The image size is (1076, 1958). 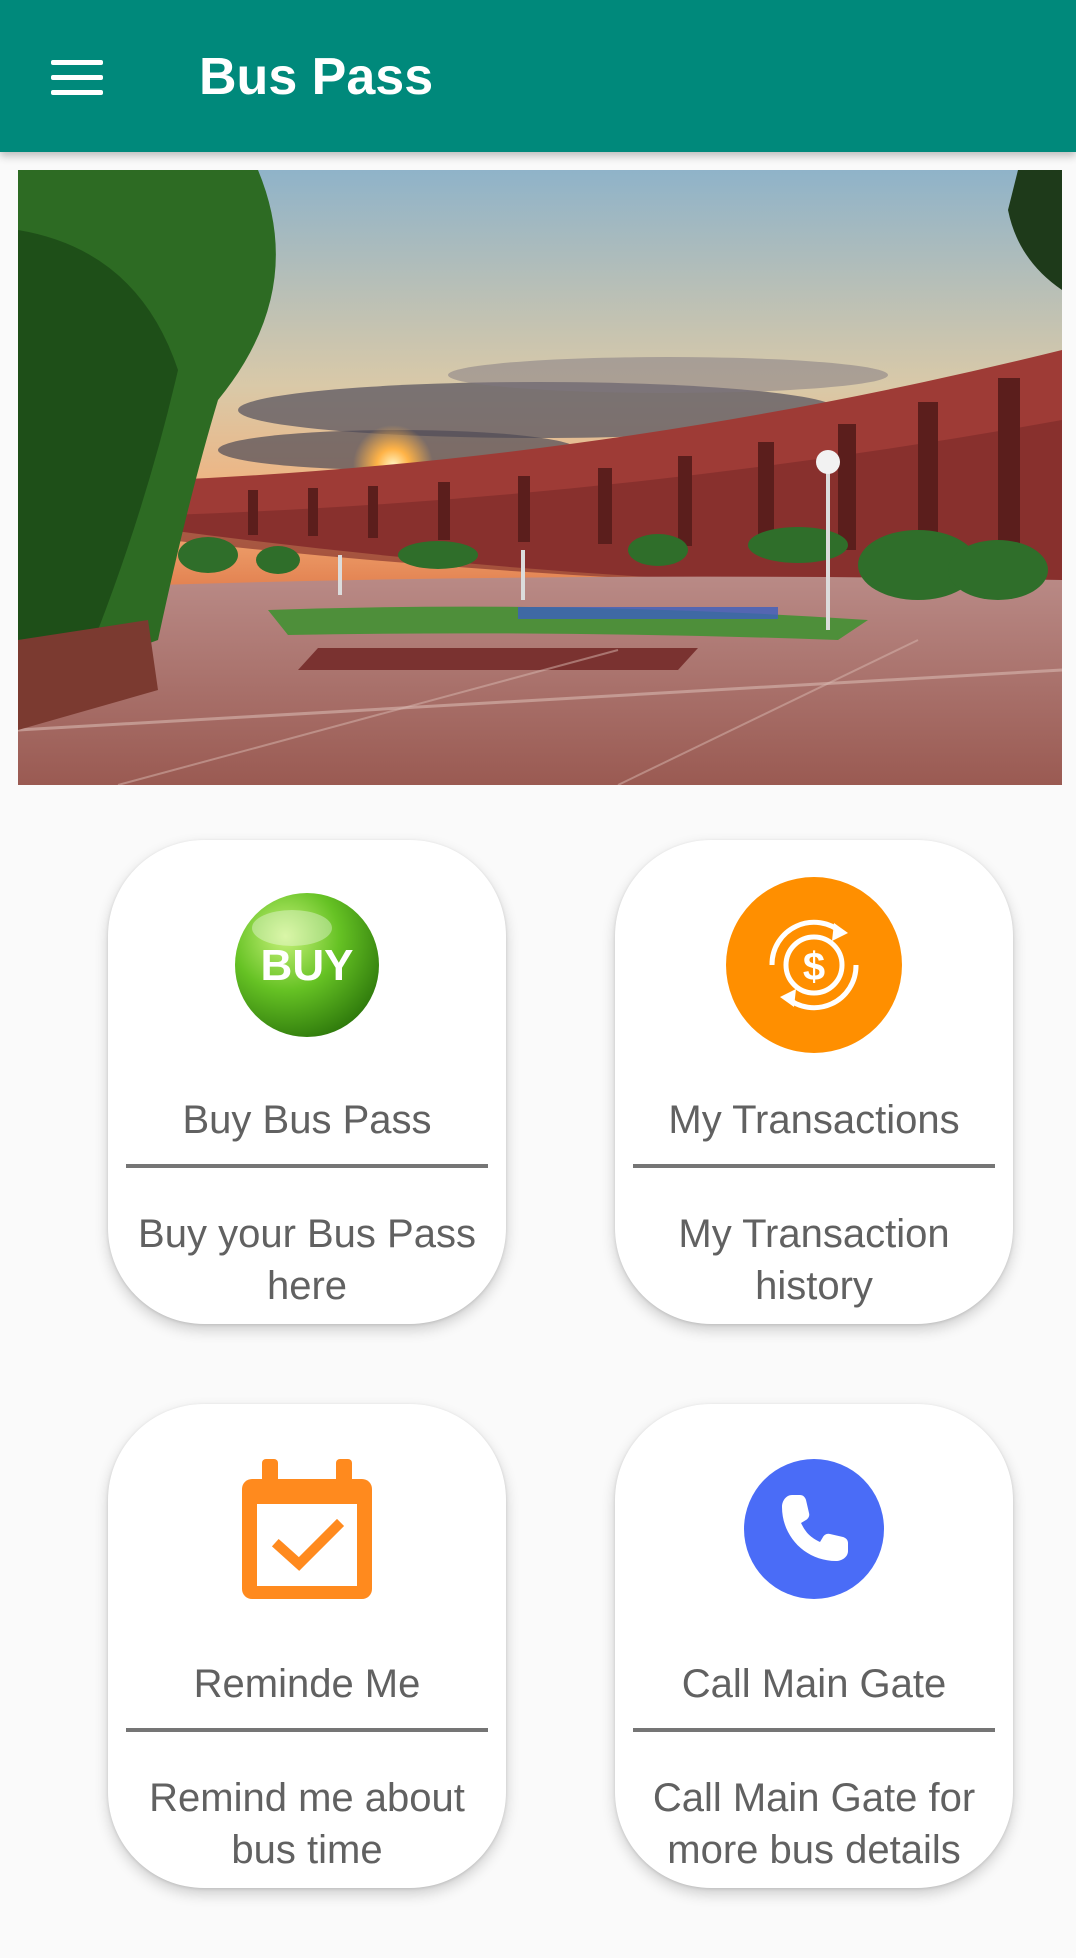 What do you see at coordinates (814, 1082) in the screenshot?
I see `my-transactions-card: $ My Transactions My Transaction history` at bounding box center [814, 1082].